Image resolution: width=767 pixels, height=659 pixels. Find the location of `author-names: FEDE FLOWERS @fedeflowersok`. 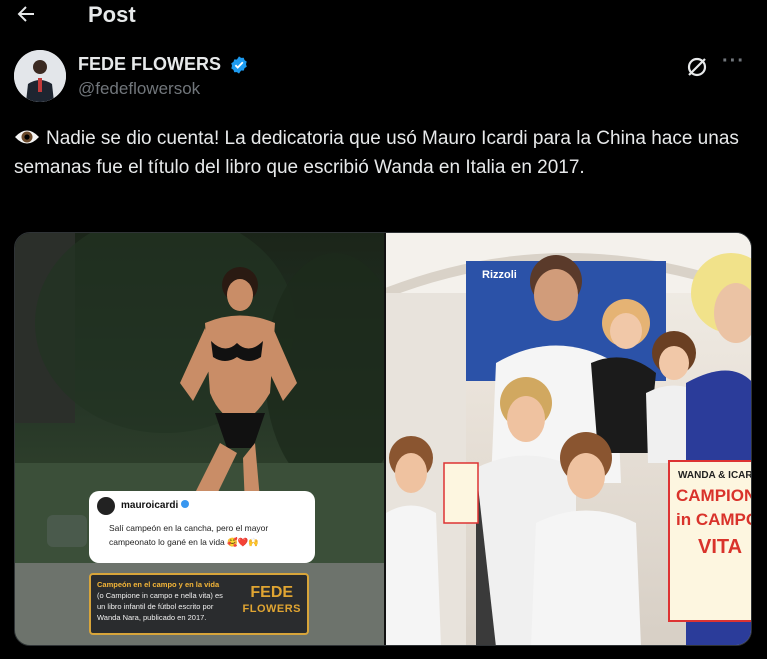

author-names: FEDE FLOWERS @fedeflowersok is located at coordinates (163, 76).